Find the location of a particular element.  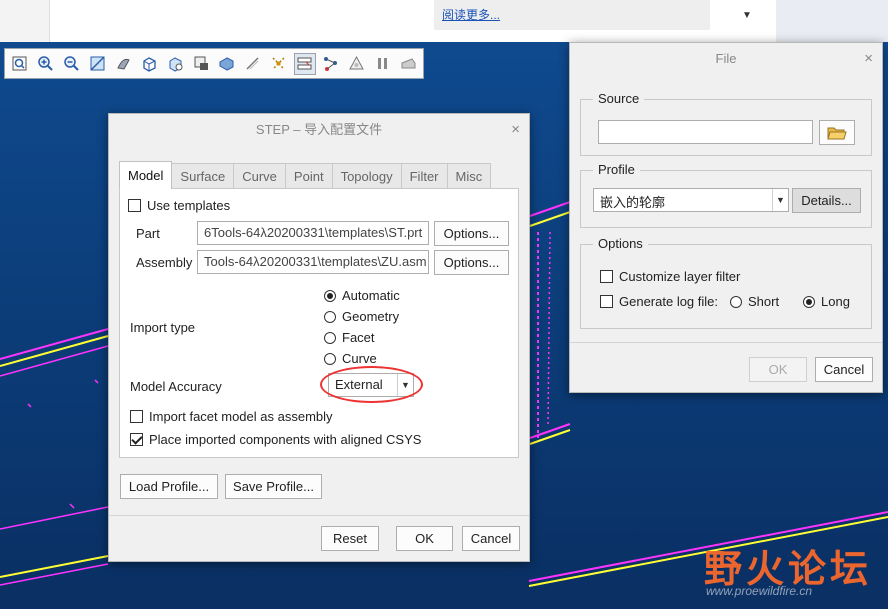

perspective-icon is located at coordinates (227, 64).